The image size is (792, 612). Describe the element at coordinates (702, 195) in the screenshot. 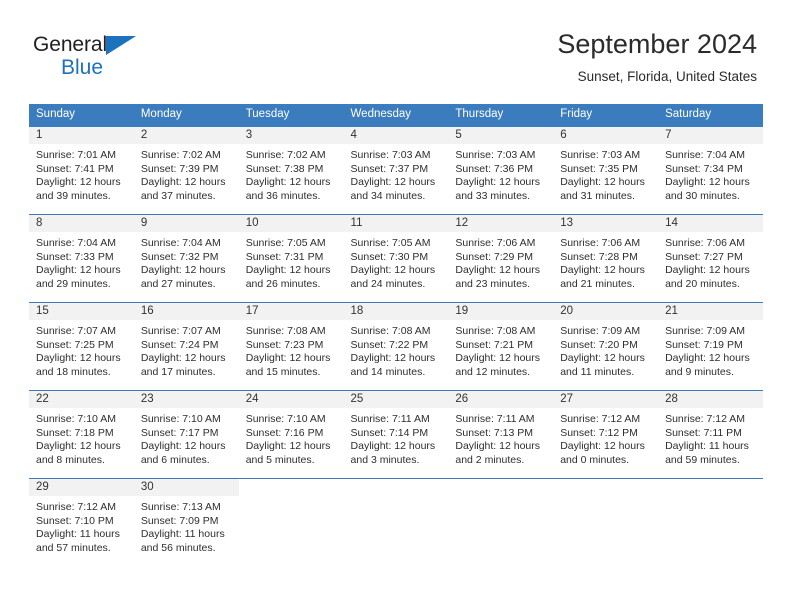

I see `daylight-line-2: and 30 minutes.` at that location.